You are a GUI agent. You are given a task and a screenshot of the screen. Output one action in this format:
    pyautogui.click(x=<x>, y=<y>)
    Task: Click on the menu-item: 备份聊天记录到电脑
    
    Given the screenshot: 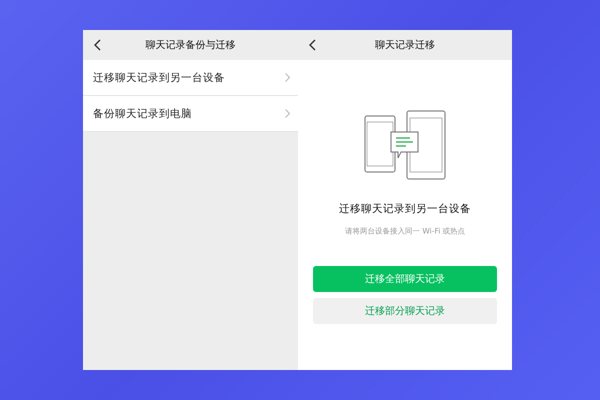 What is the action you would take?
    pyautogui.click(x=190, y=114)
    